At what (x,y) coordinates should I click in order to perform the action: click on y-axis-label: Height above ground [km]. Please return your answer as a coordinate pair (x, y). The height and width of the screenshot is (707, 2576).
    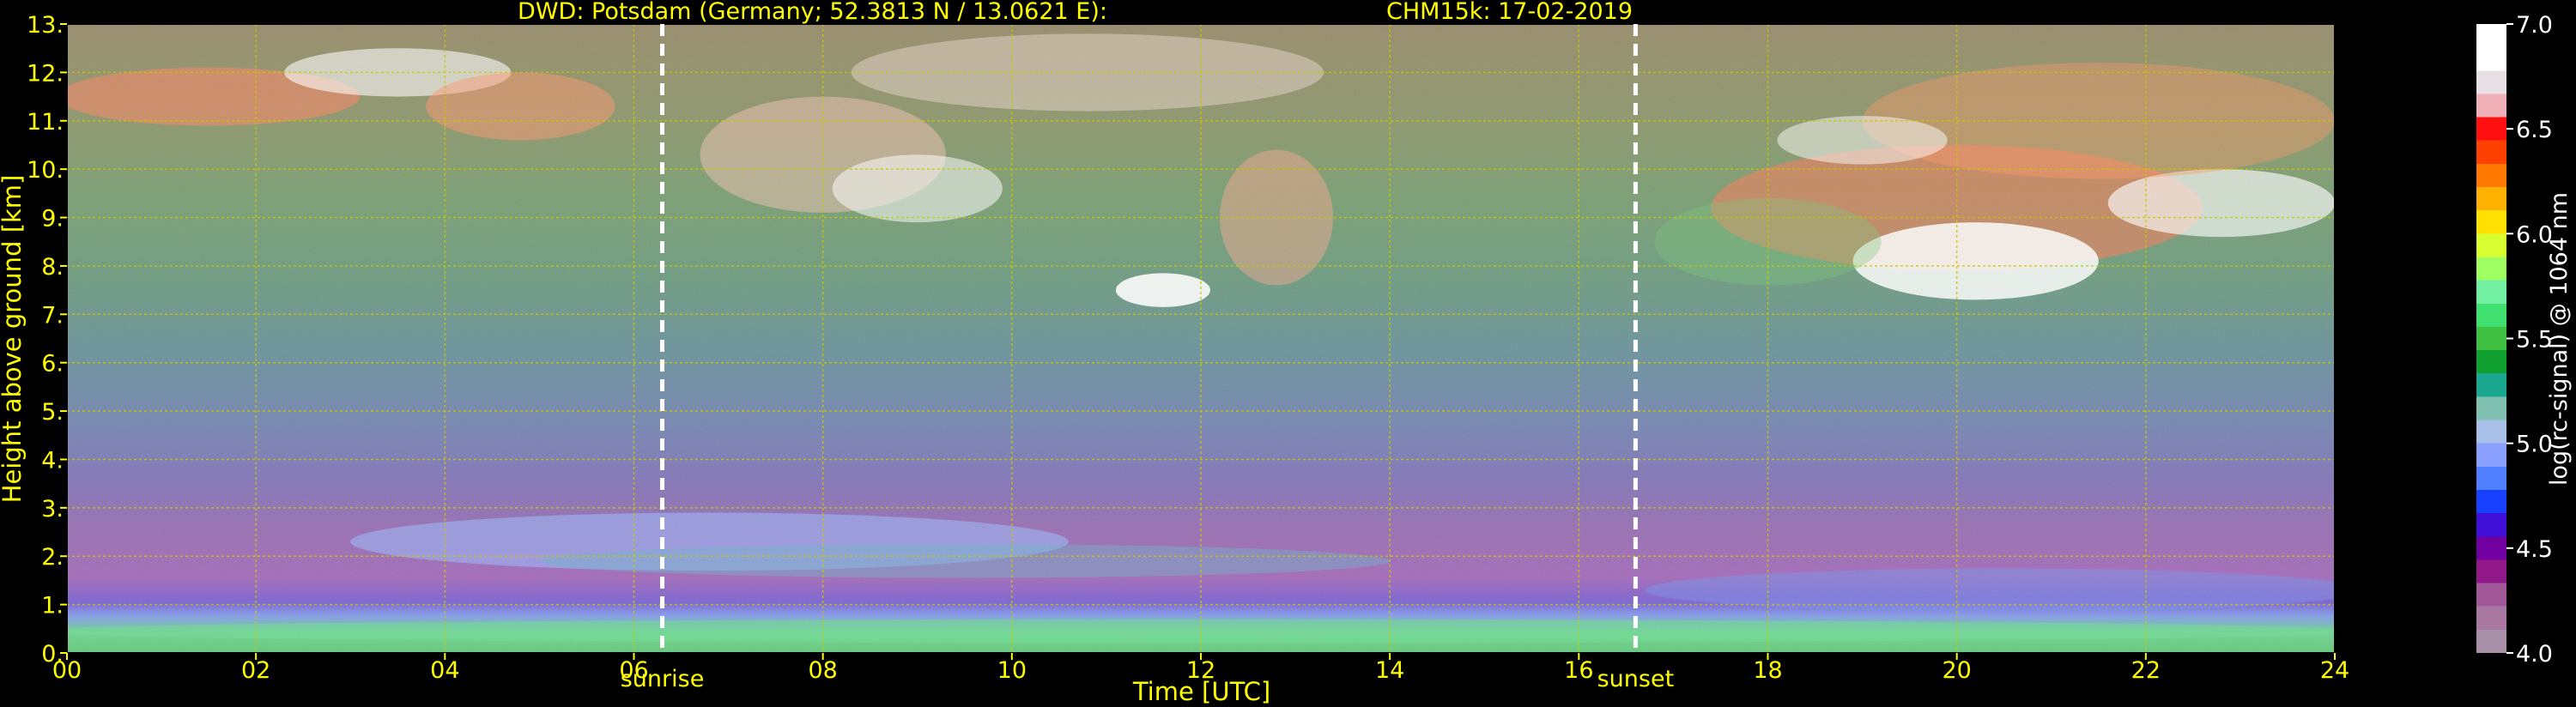
    Looking at the image, I should click on (13, 339).